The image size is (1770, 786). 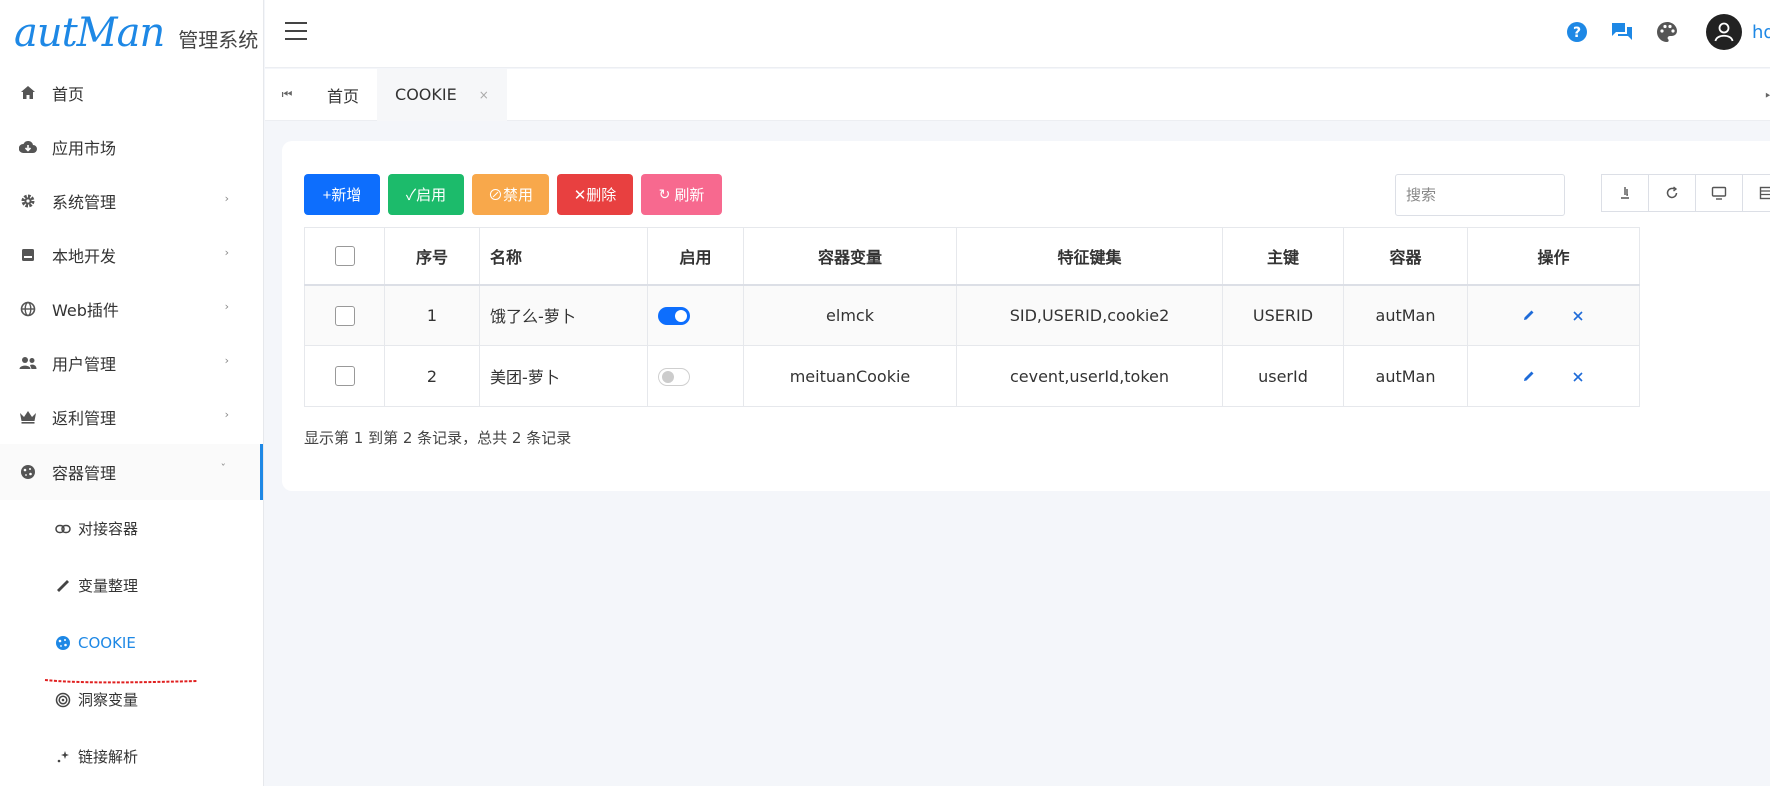 What do you see at coordinates (28, 309) in the screenshot?
I see `globe-icon` at bounding box center [28, 309].